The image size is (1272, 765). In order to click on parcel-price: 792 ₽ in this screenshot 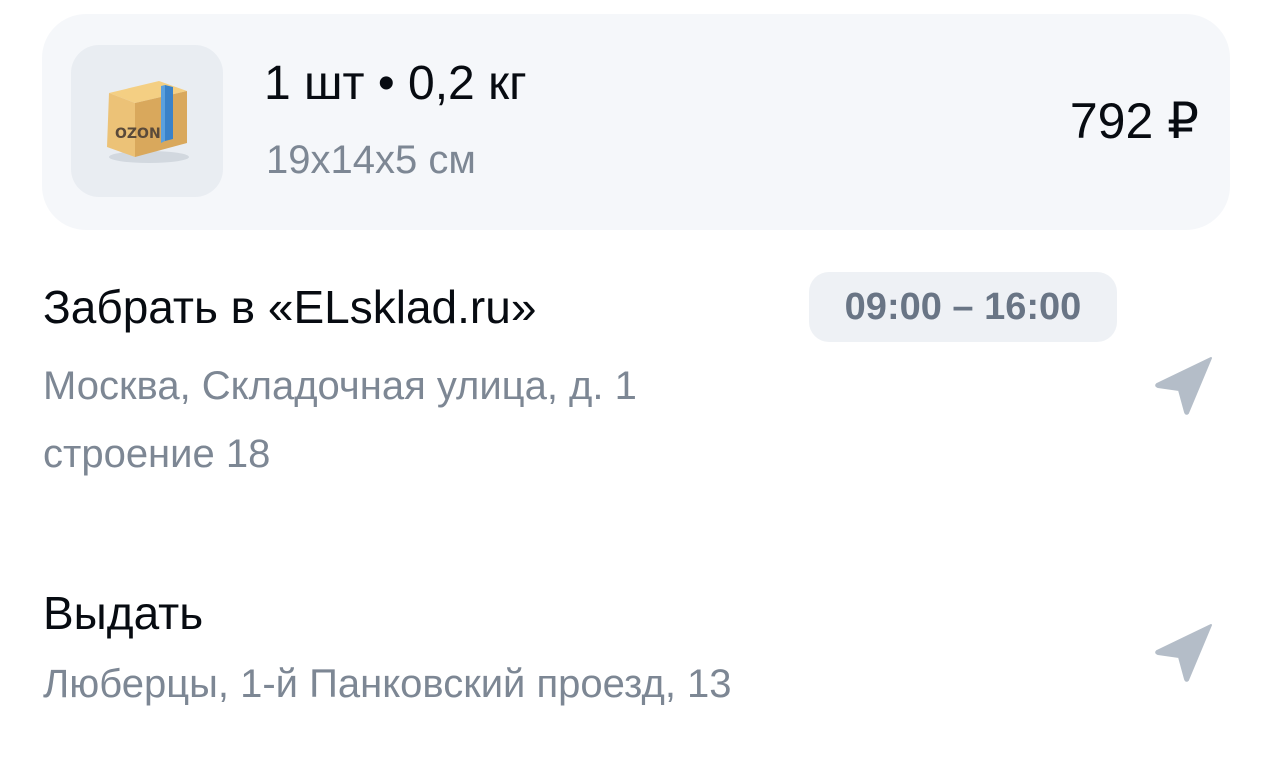, I will do `click(1134, 121)`.